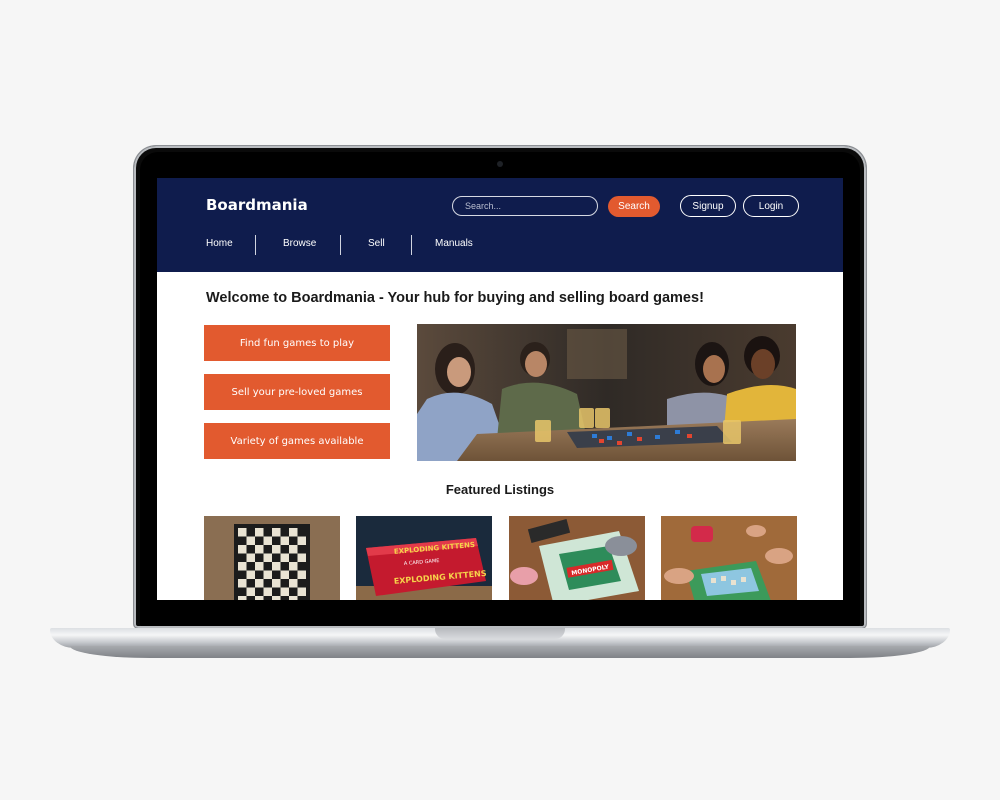 The width and height of the screenshot is (1000, 800). I want to click on search-button: Search, so click(634, 206).